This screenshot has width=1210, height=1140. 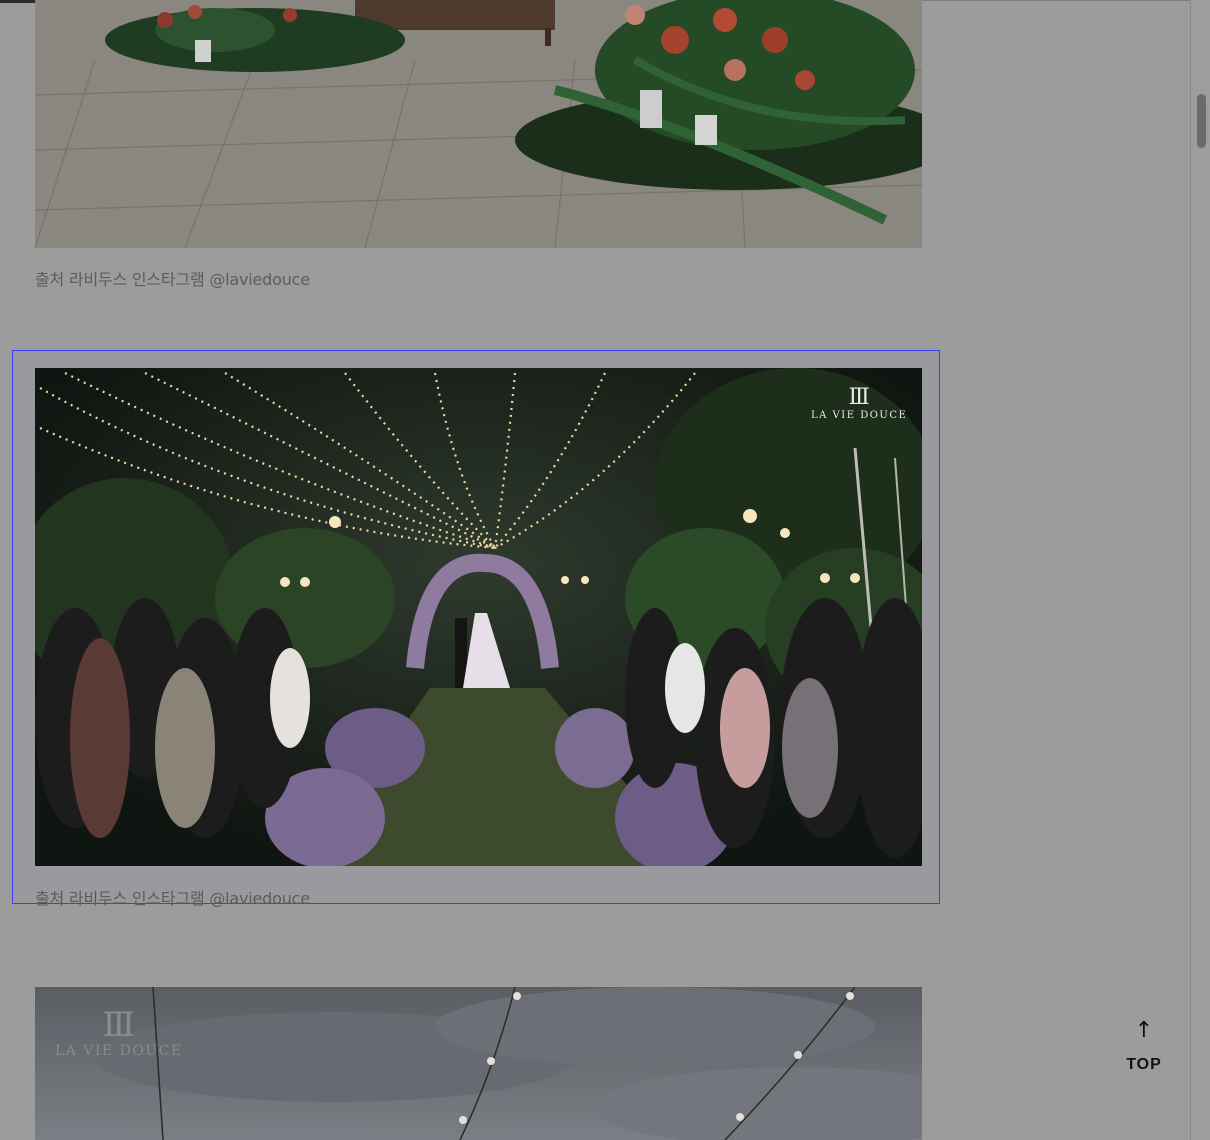 I want to click on brand-watermark-third: Ⅲ LA VIE DOUCE, so click(x=119, y=1032).